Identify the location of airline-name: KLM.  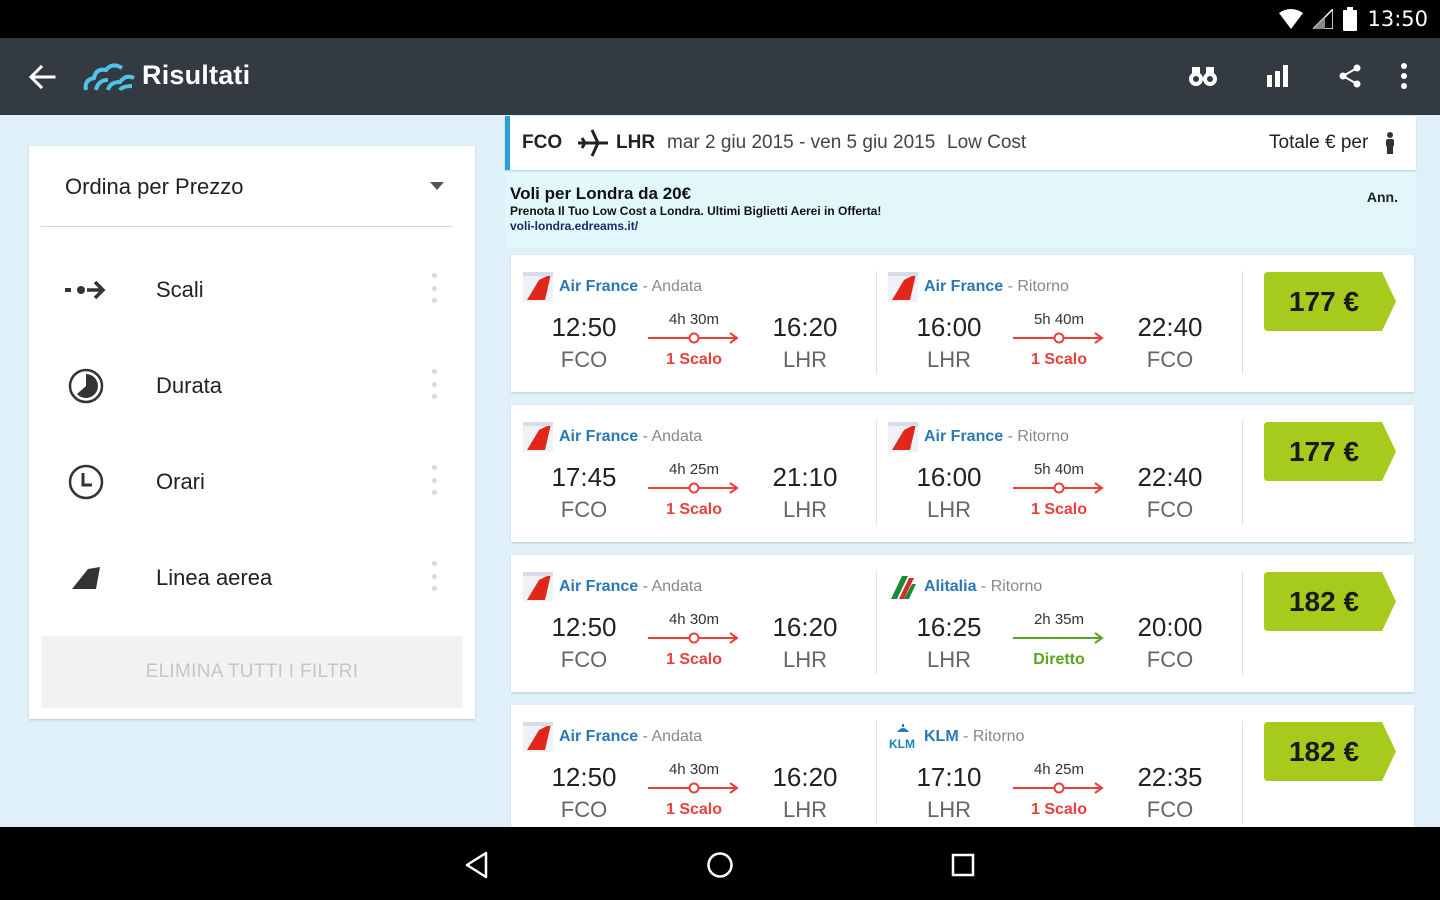
(941, 736).